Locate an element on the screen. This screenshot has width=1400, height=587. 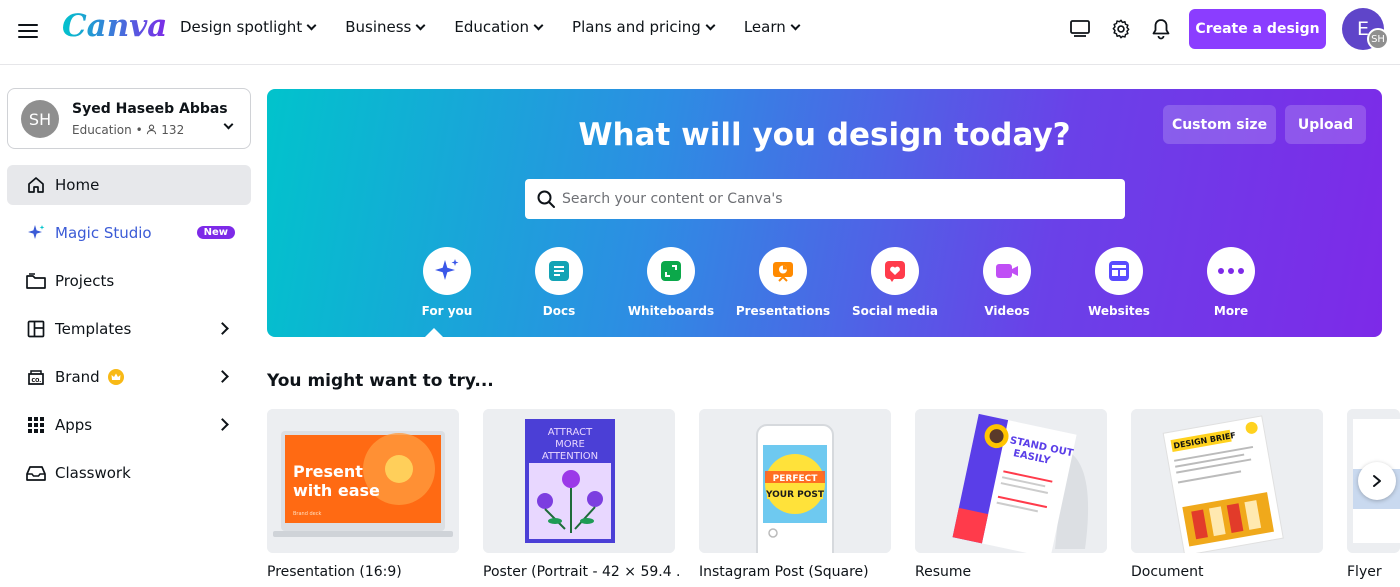
svg-text: PERFECT is located at coordinates (796, 479).